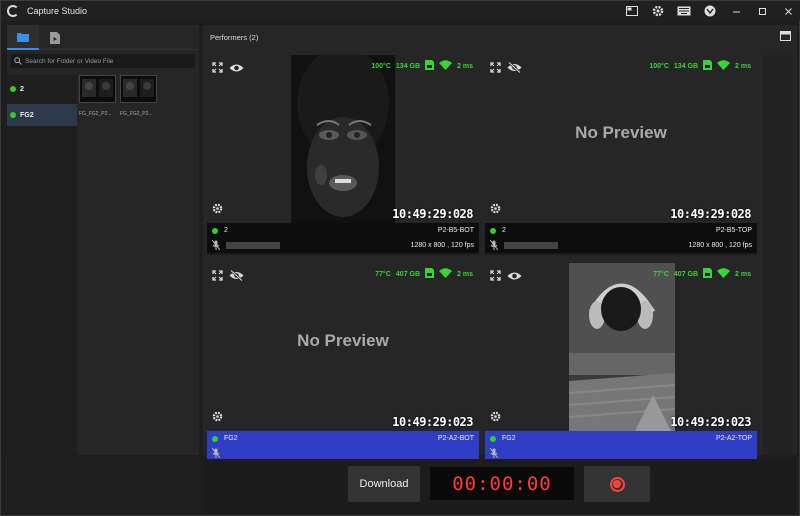 The image size is (800, 516). What do you see at coordinates (621, 230) in the screenshot?
I see `camera-info-row: 2 P2-B5-TOP` at bounding box center [621, 230].